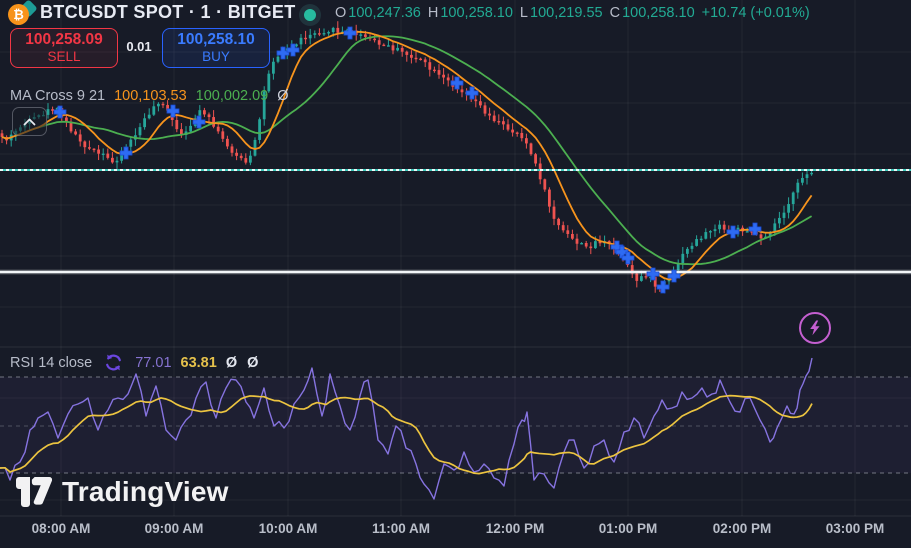  What do you see at coordinates (34, 492) in the screenshot?
I see `tradingview-logo-icon` at bounding box center [34, 492].